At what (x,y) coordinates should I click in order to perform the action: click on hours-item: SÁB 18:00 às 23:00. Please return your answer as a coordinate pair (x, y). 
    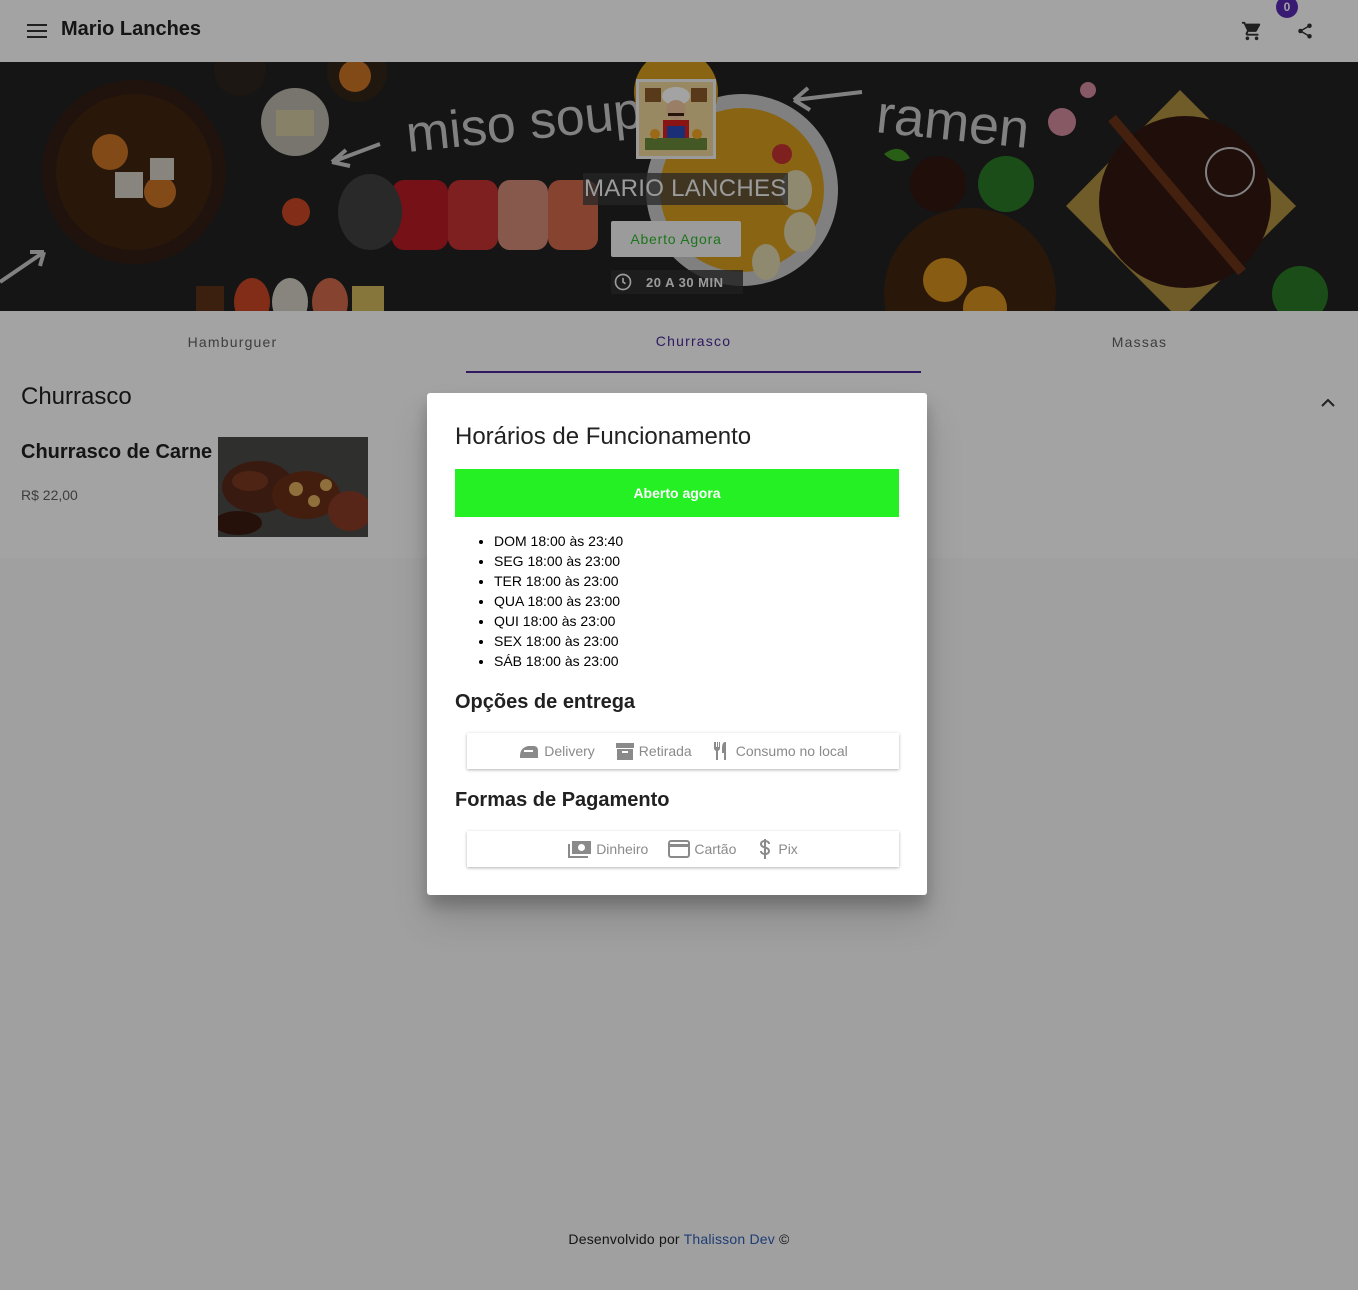
    Looking at the image, I should click on (558, 661).